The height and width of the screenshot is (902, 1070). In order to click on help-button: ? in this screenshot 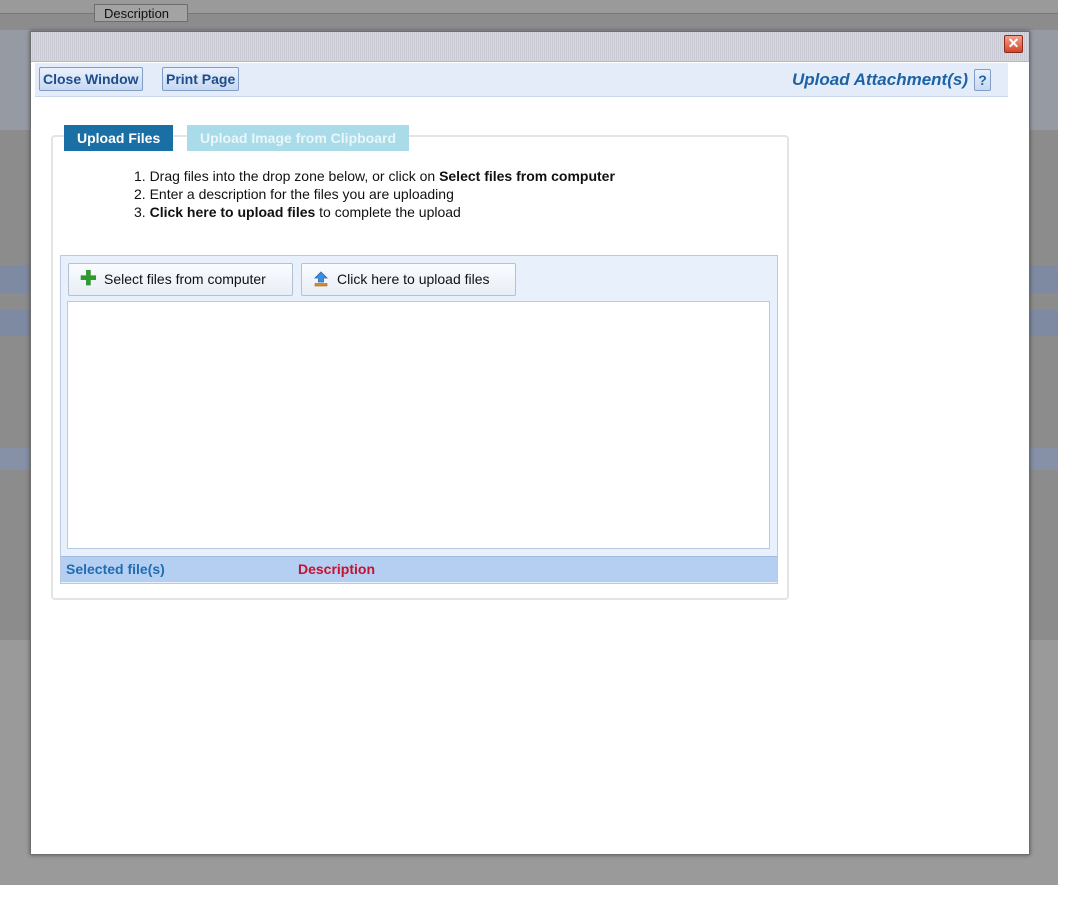, I will do `click(982, 80)`.